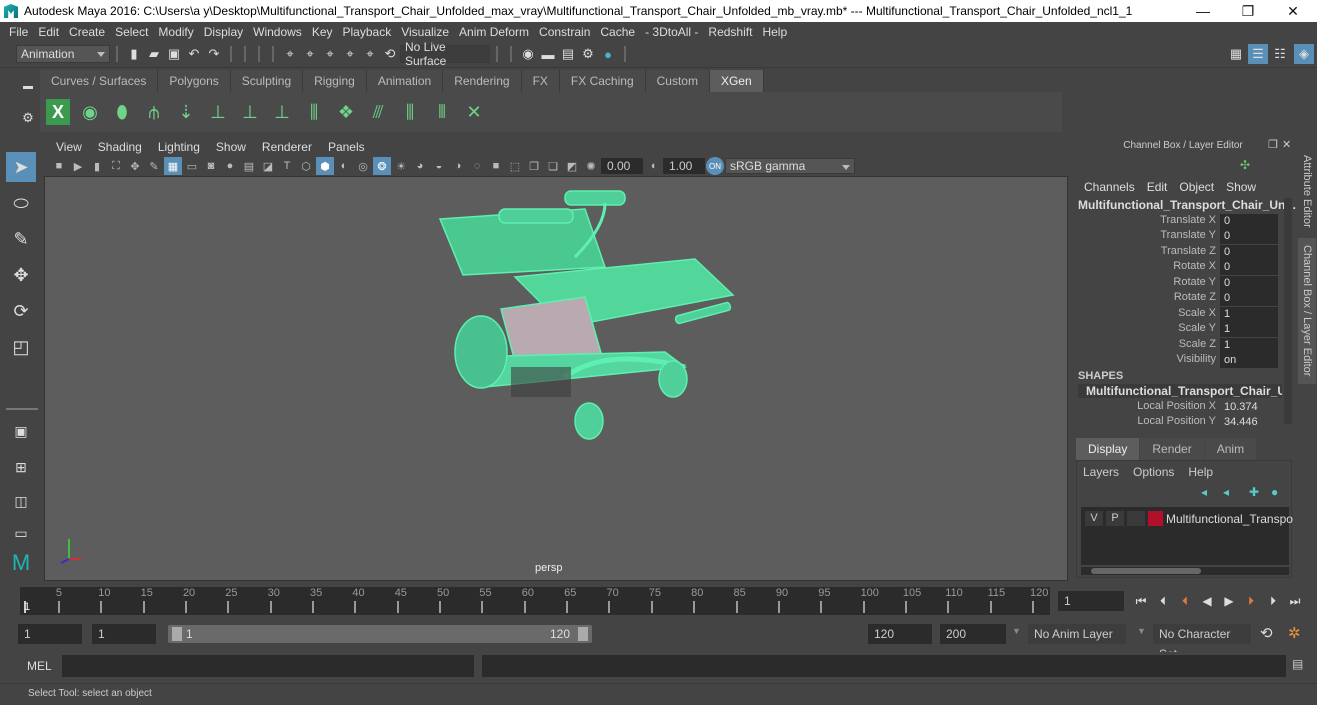 The image size is (1317, 705). Describe the element at coordinates (21, 203) in the screenshot. I see `lasso-tool-icon: ⬭` at that location.